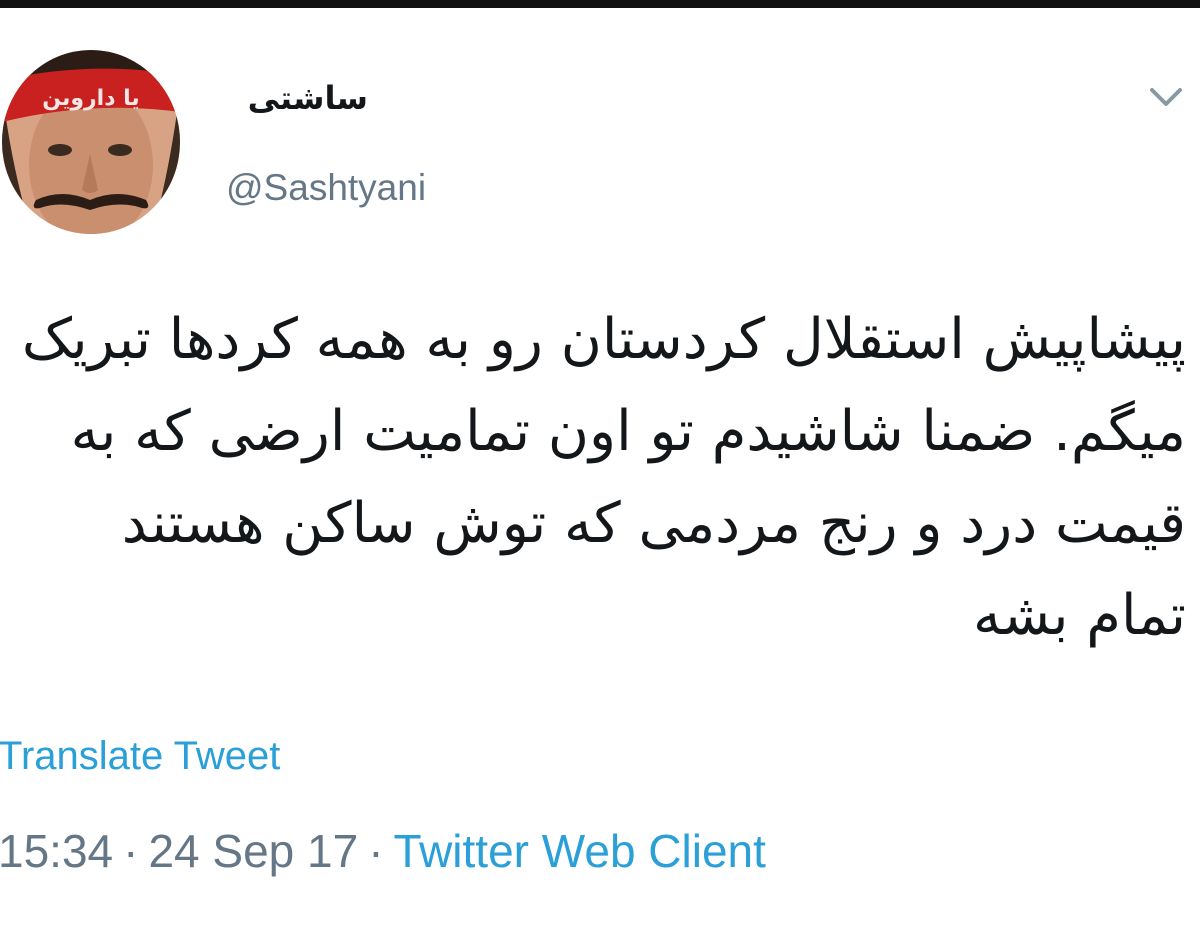 The width and height of the screenshot is (1200, 929). What do you see at coordinates (600, 4) in the screenshot?
I see `top-bar` at bounding box center [600, 4].